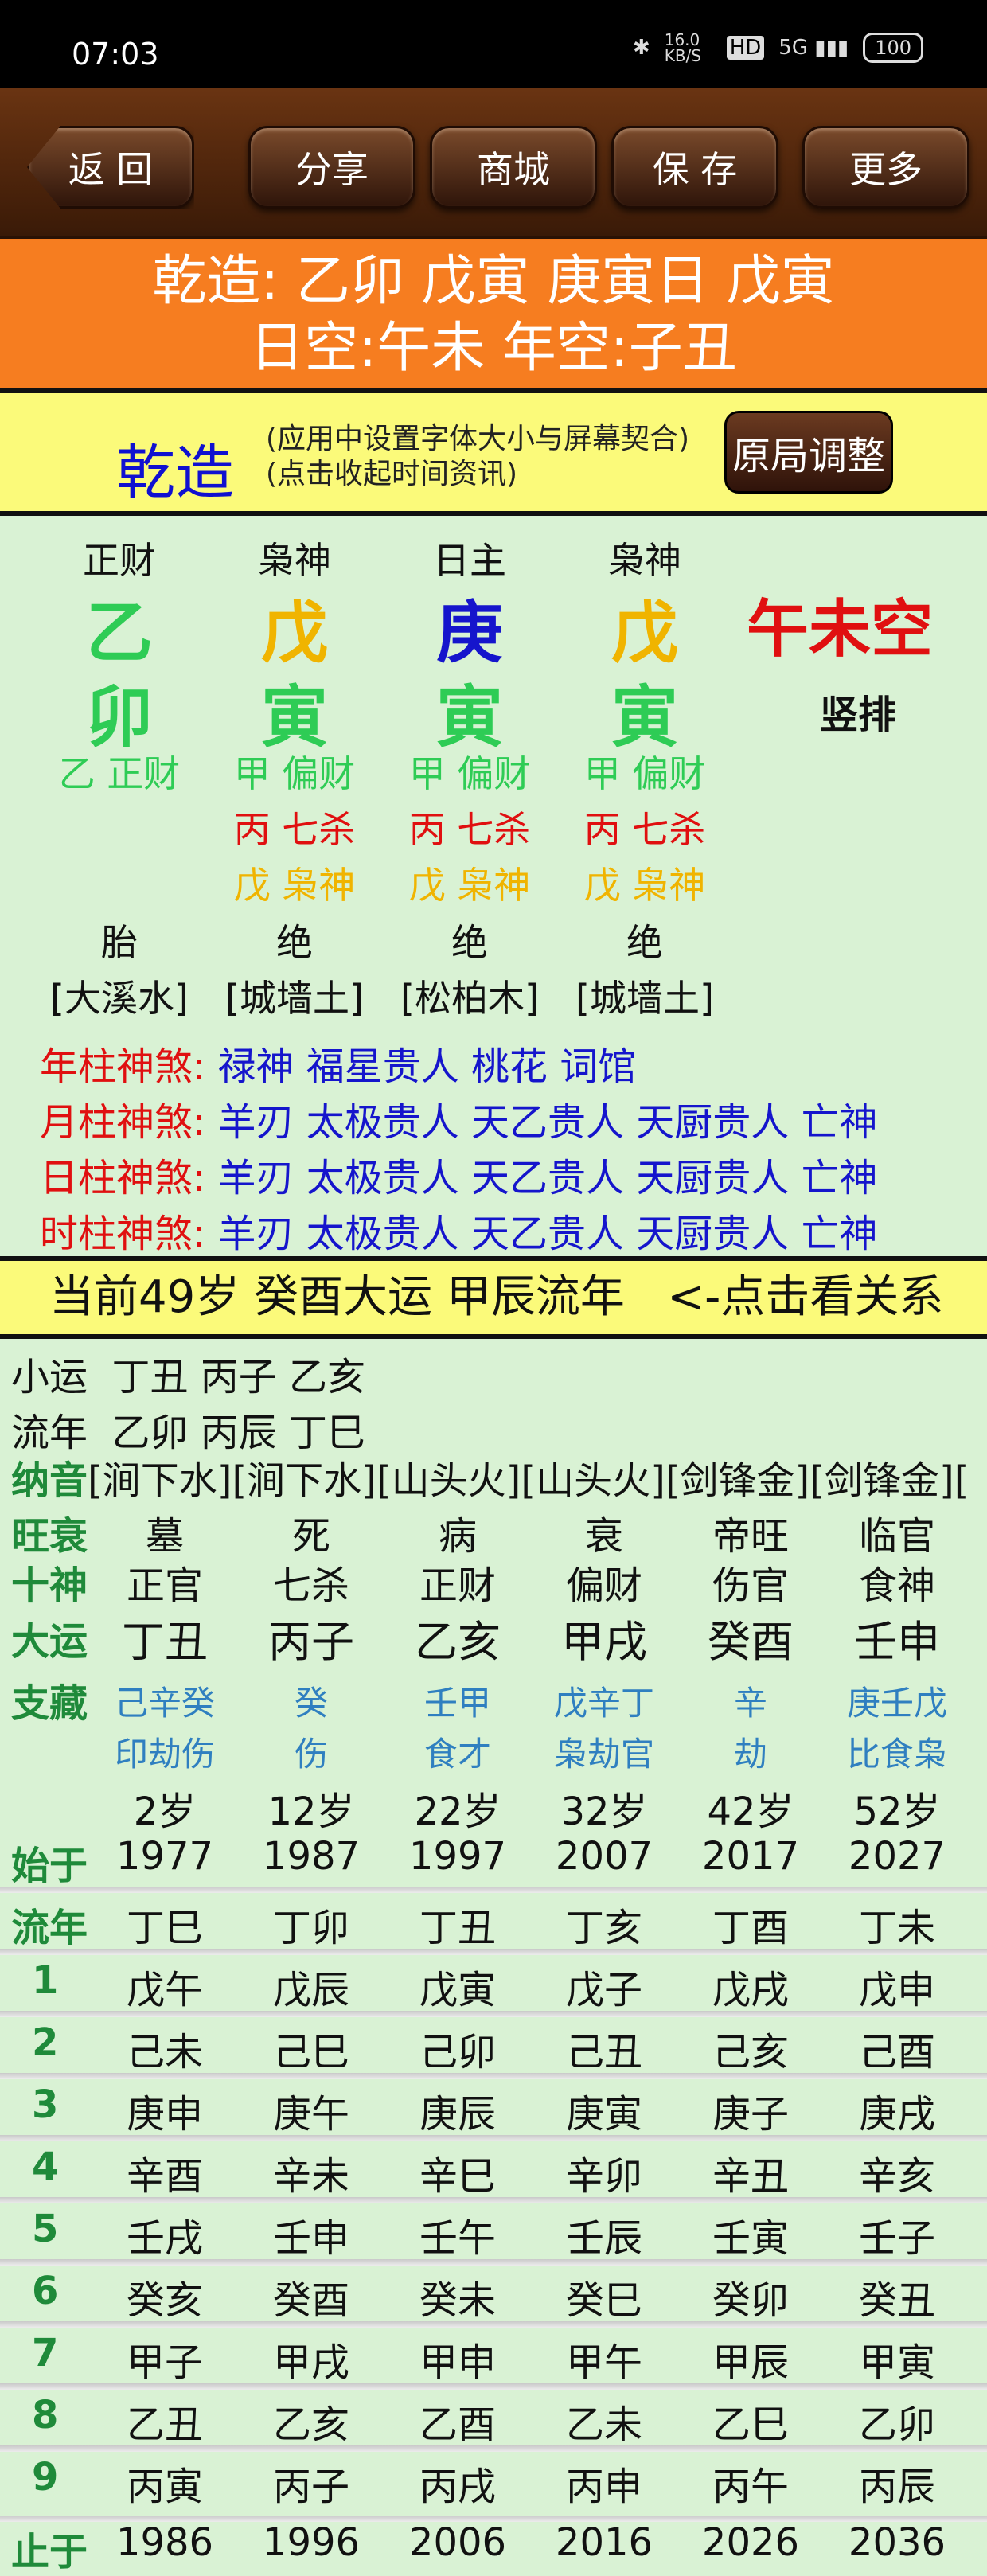 The image size is (987, 2576). I want to click on liunian-cell: 壬辰, so click(604, 2234).